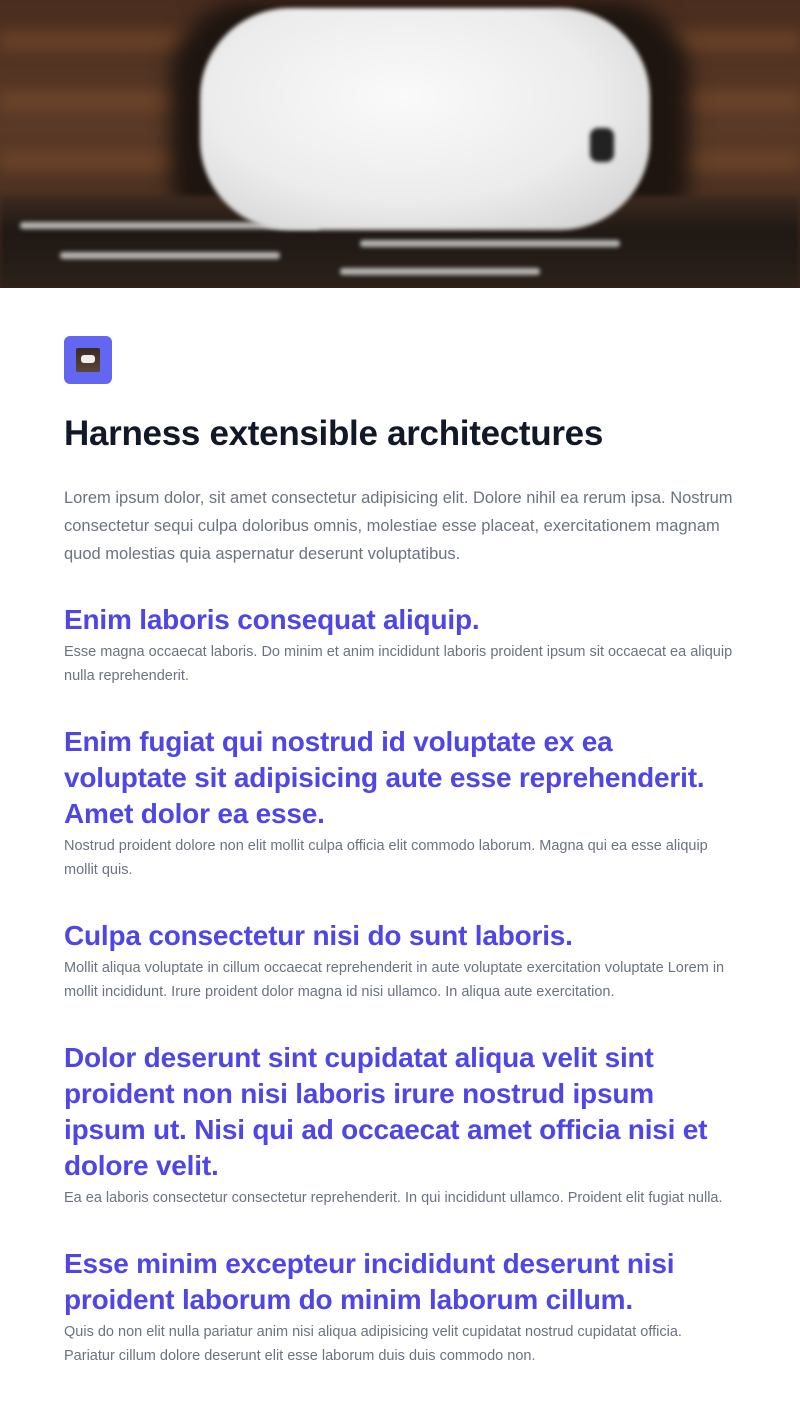 The height and width of the screenshot is (1424, 800). I want to click on page-title: Harness extensible architectures, so click(334, 433).